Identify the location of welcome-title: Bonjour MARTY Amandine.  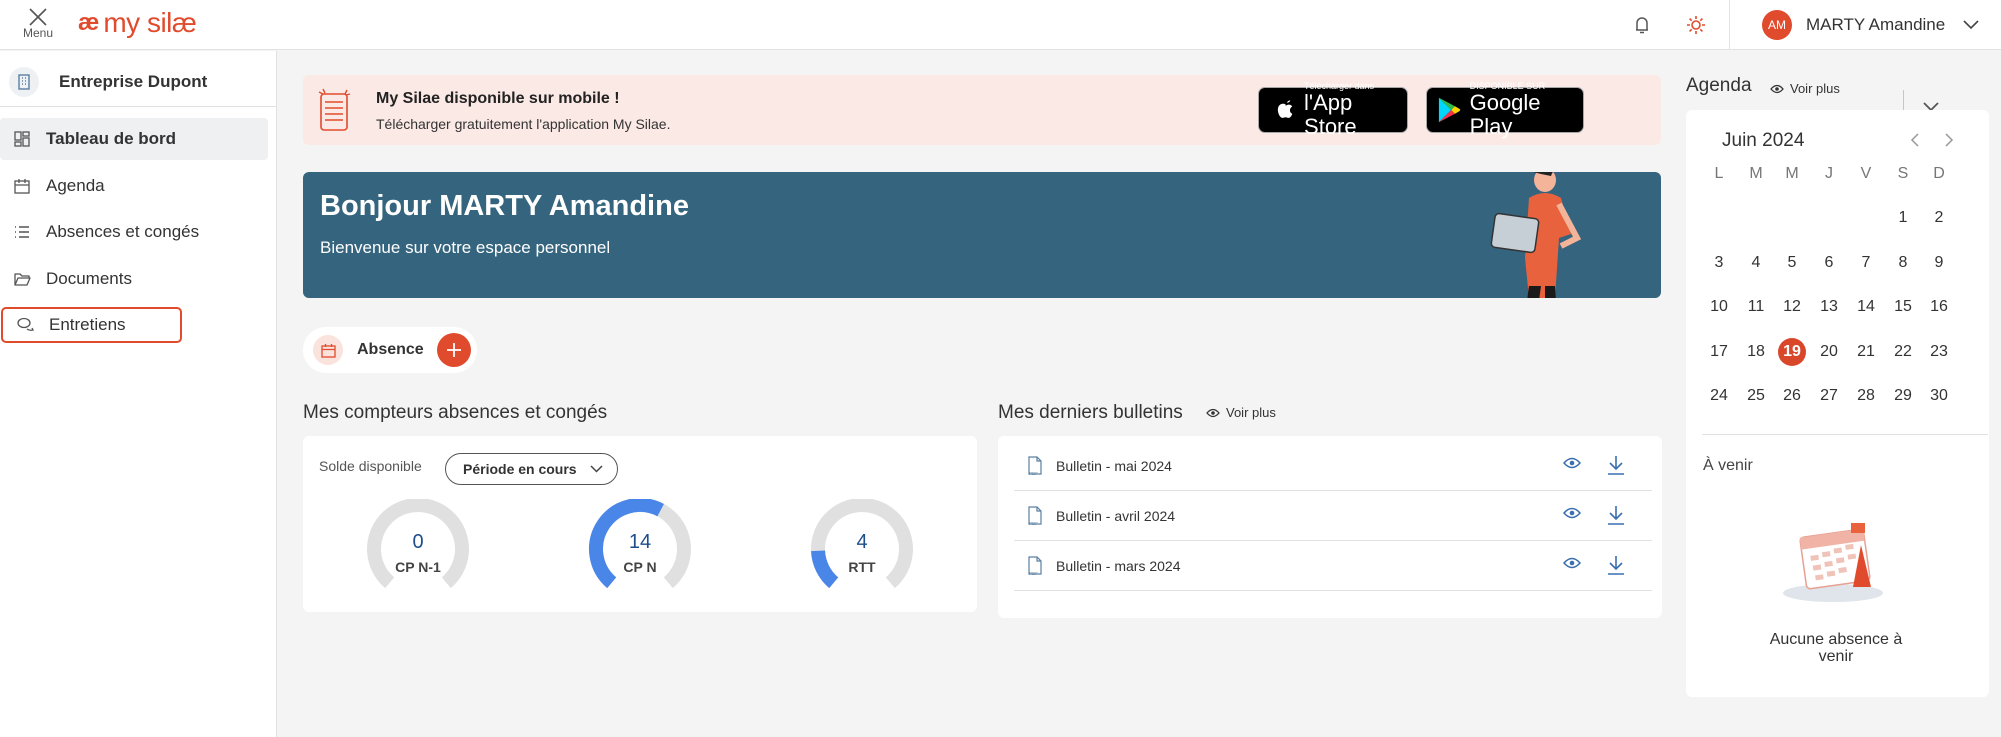
(504, 206).